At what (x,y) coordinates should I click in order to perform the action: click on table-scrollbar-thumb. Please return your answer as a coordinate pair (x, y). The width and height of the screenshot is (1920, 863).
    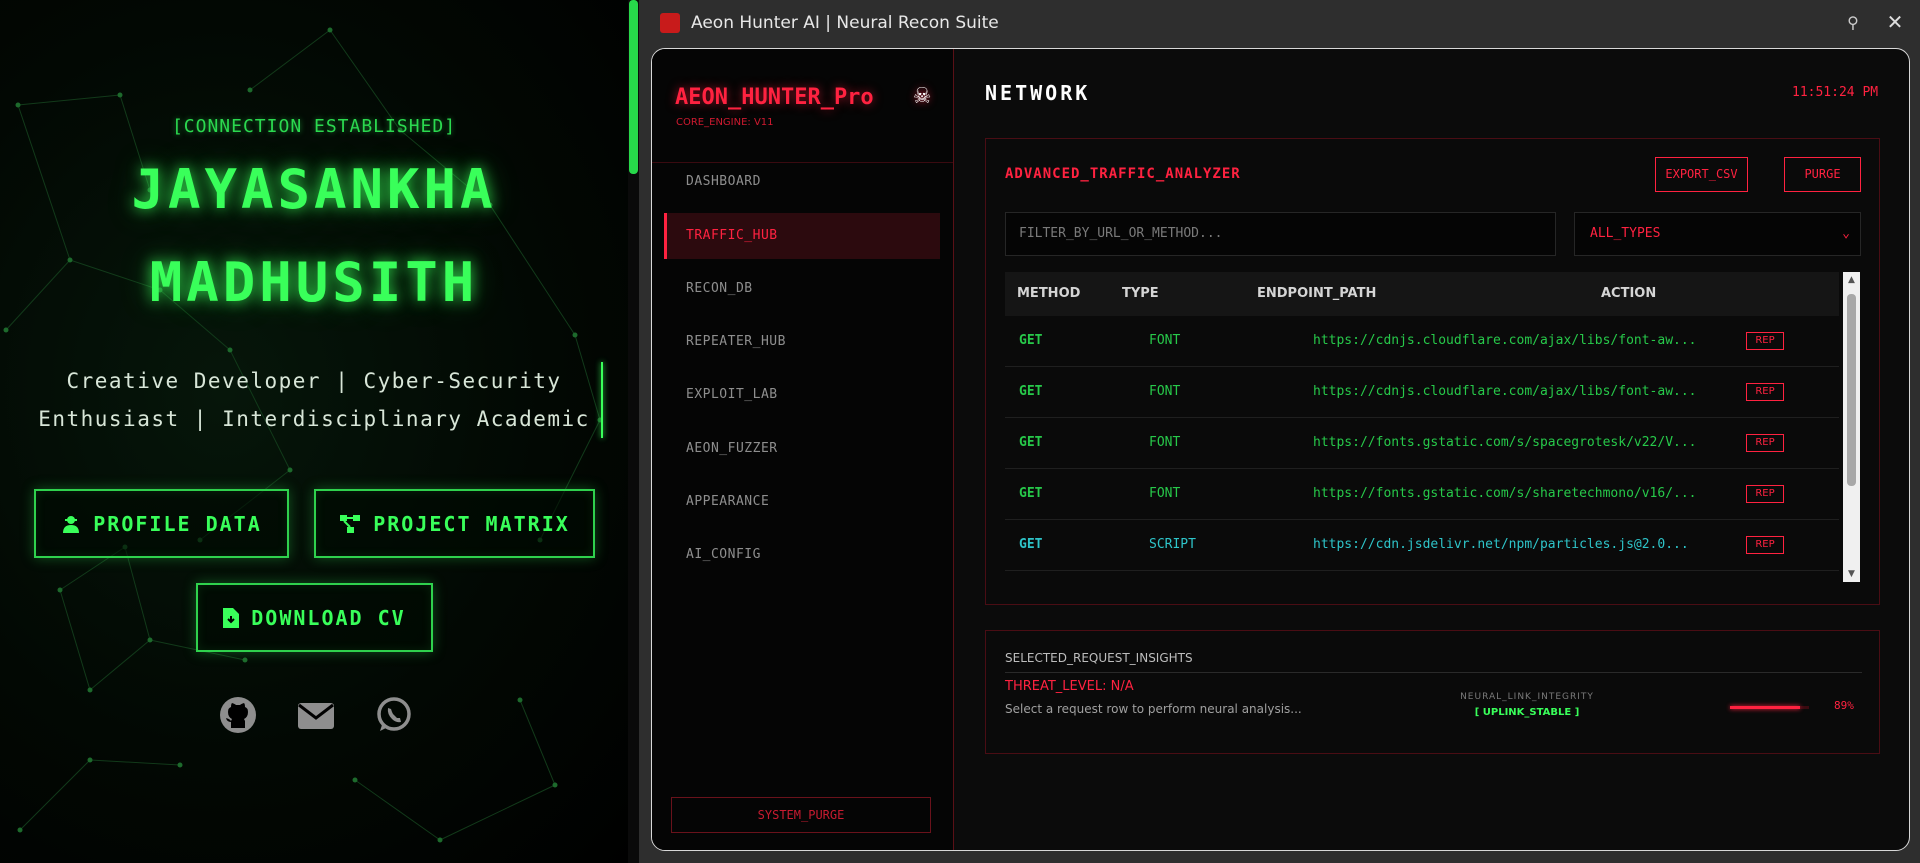
    Looking at the image, I should click on (1851, 390).